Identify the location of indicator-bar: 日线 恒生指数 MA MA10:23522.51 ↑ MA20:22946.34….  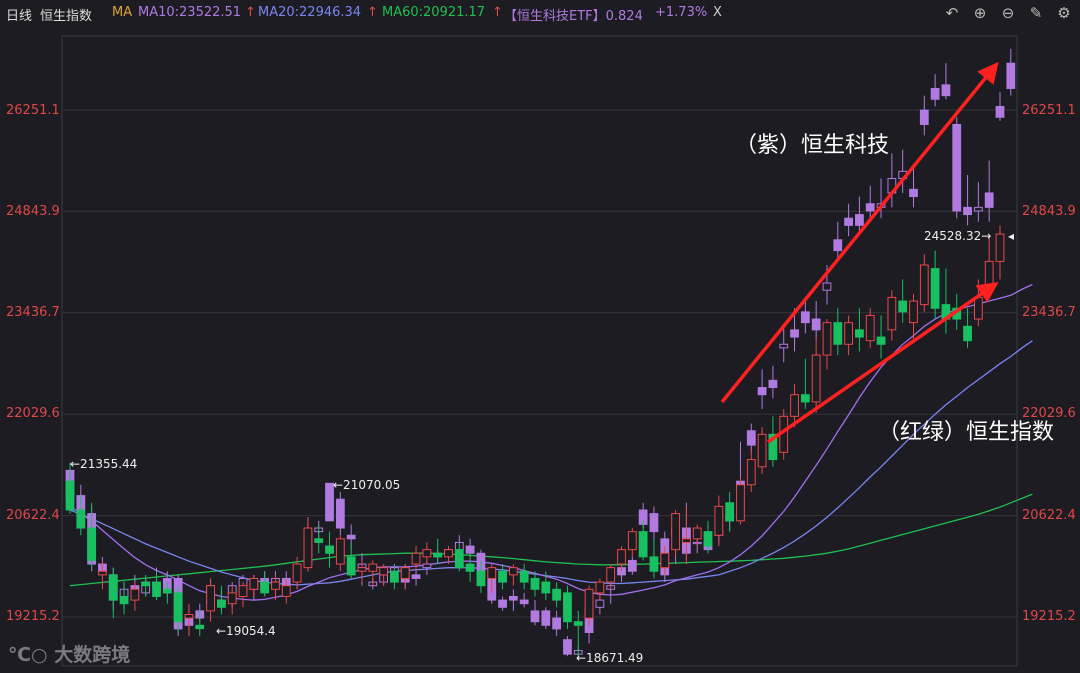
(540, 14).